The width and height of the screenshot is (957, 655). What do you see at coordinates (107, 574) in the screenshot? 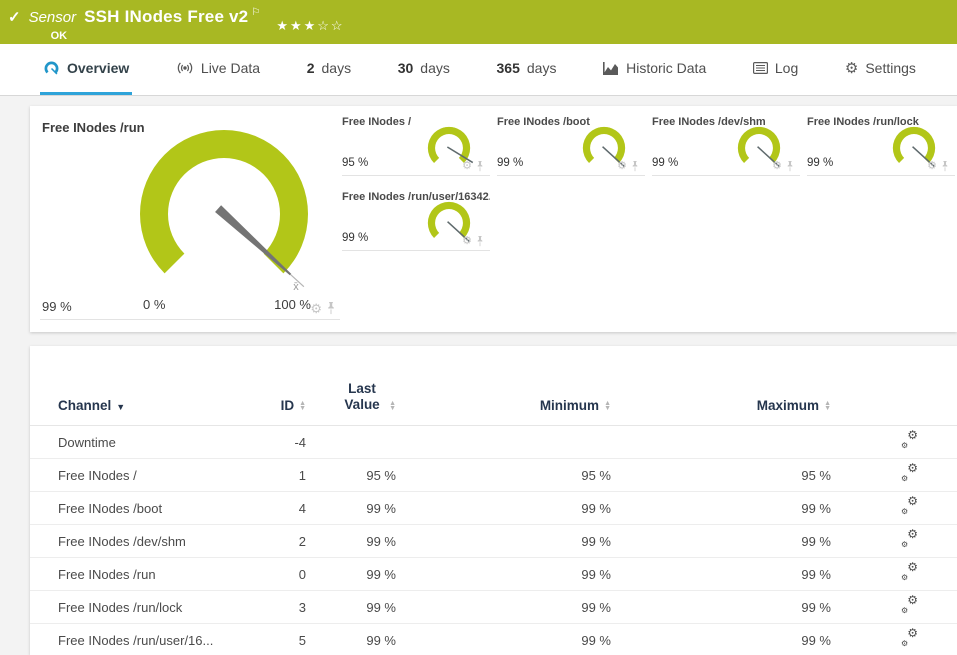
I see `channel-name: Free INodes /run` at bounding box center [107, 574].